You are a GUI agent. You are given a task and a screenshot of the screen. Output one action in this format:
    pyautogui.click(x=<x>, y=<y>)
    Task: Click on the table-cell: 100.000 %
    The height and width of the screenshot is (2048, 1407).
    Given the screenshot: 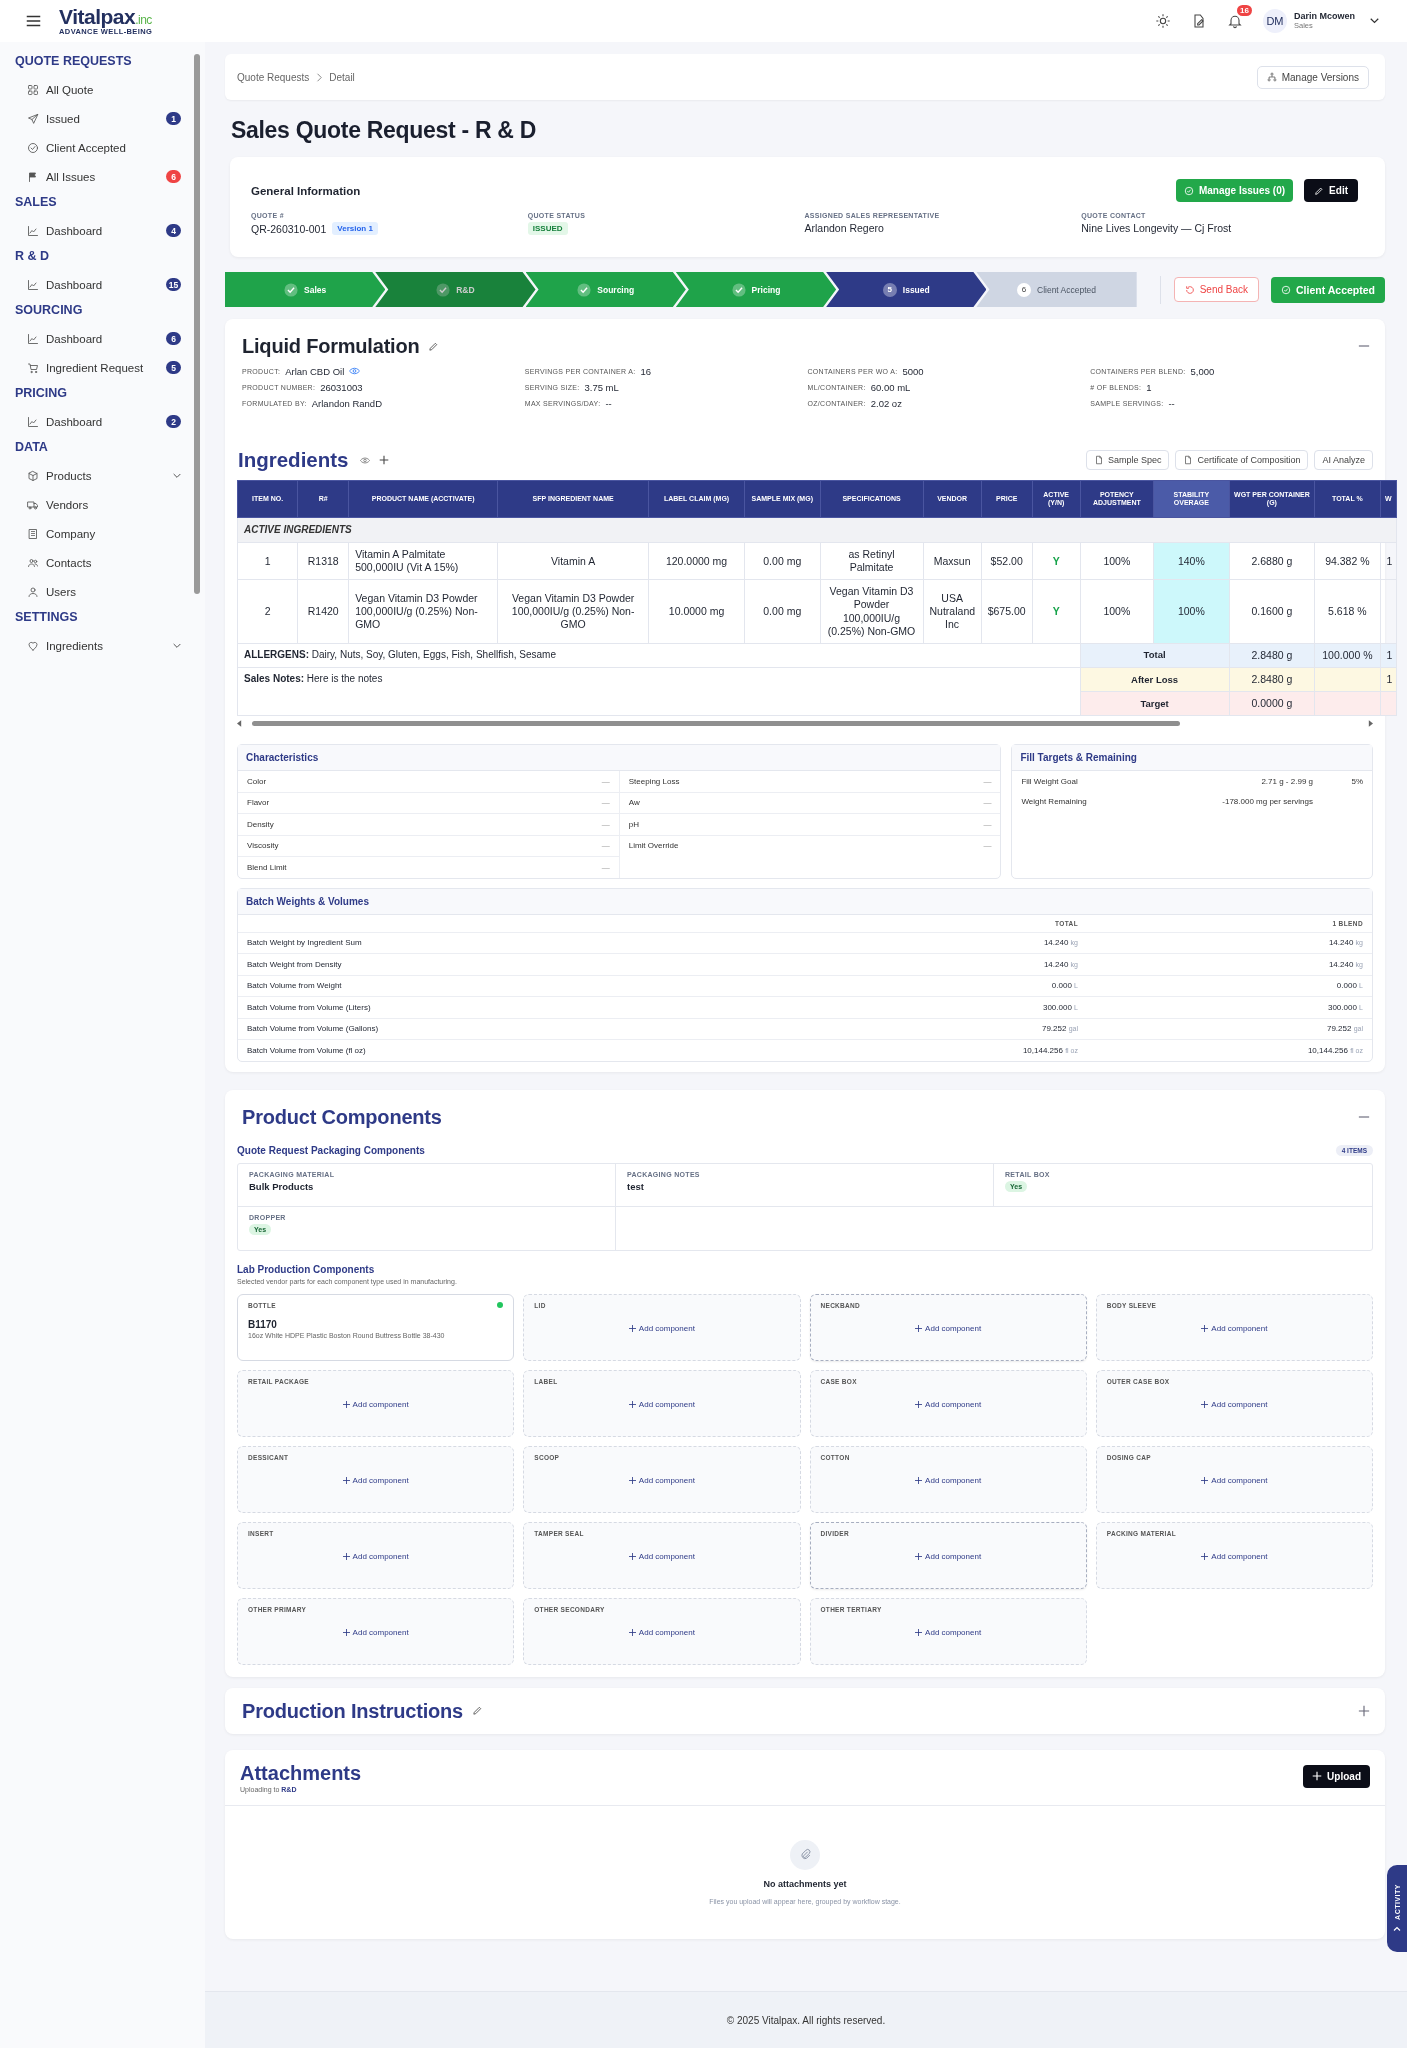 What is the action you would take?
    pyautogui.click(x=1347, y=654)
    